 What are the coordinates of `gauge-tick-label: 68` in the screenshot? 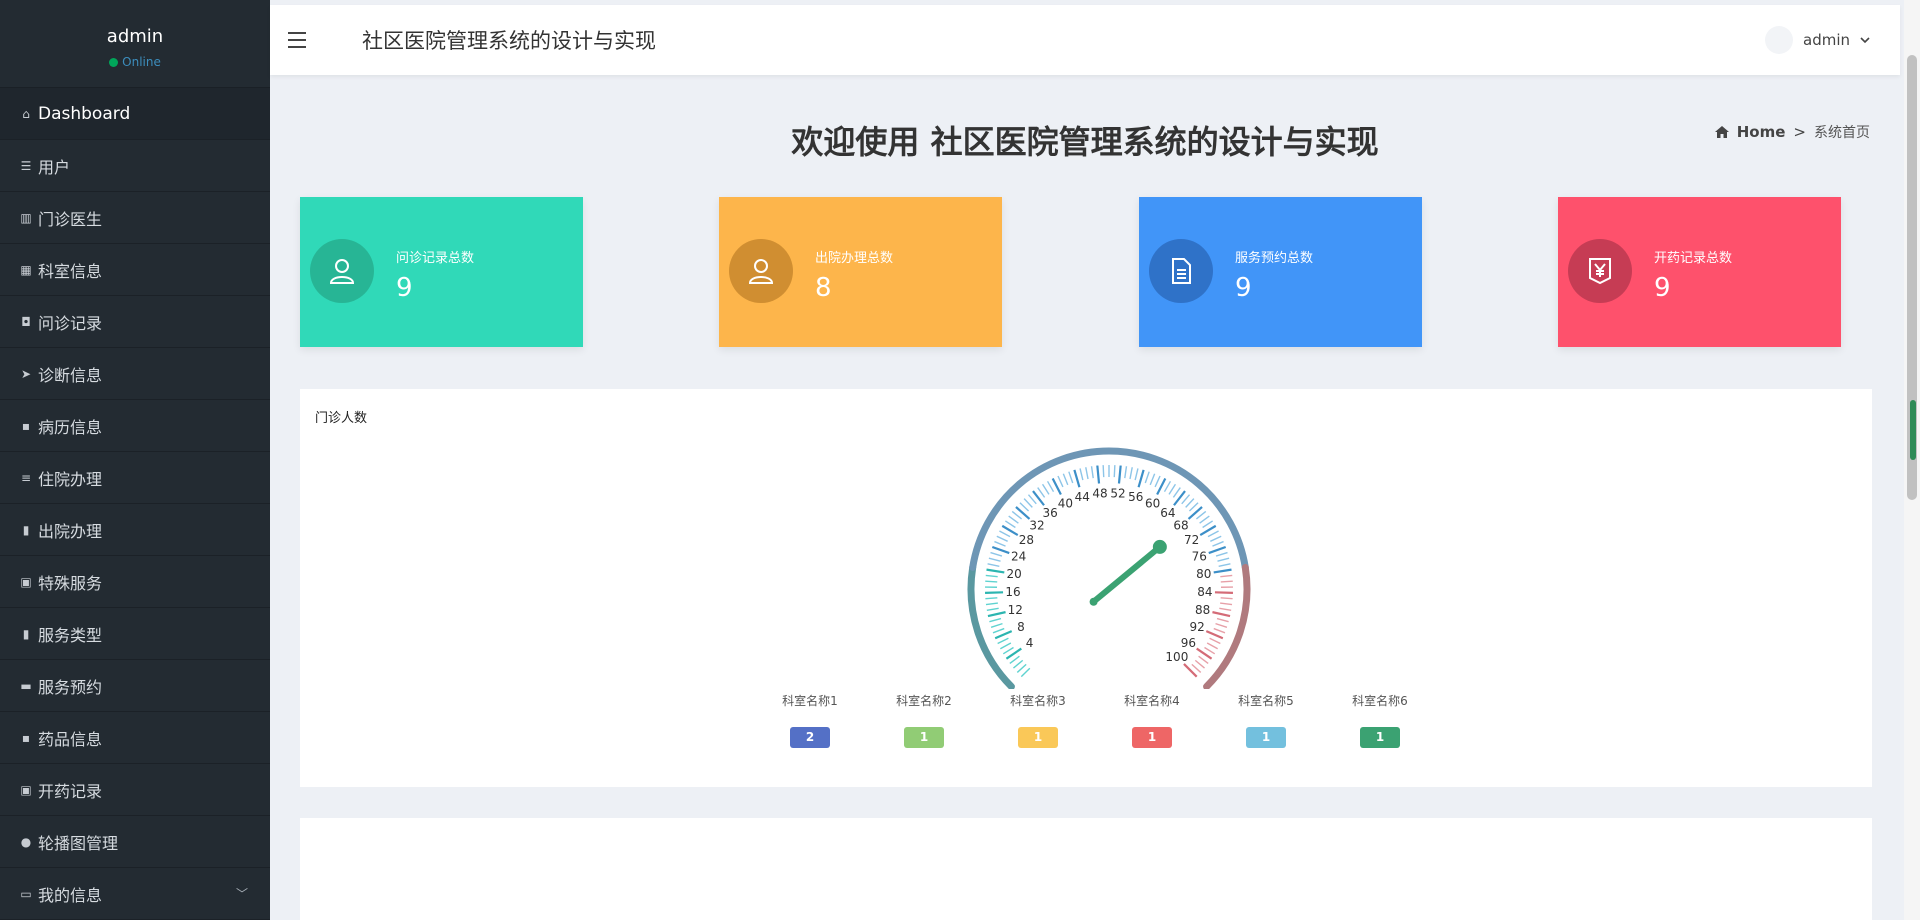 It's located at (1180, 526).